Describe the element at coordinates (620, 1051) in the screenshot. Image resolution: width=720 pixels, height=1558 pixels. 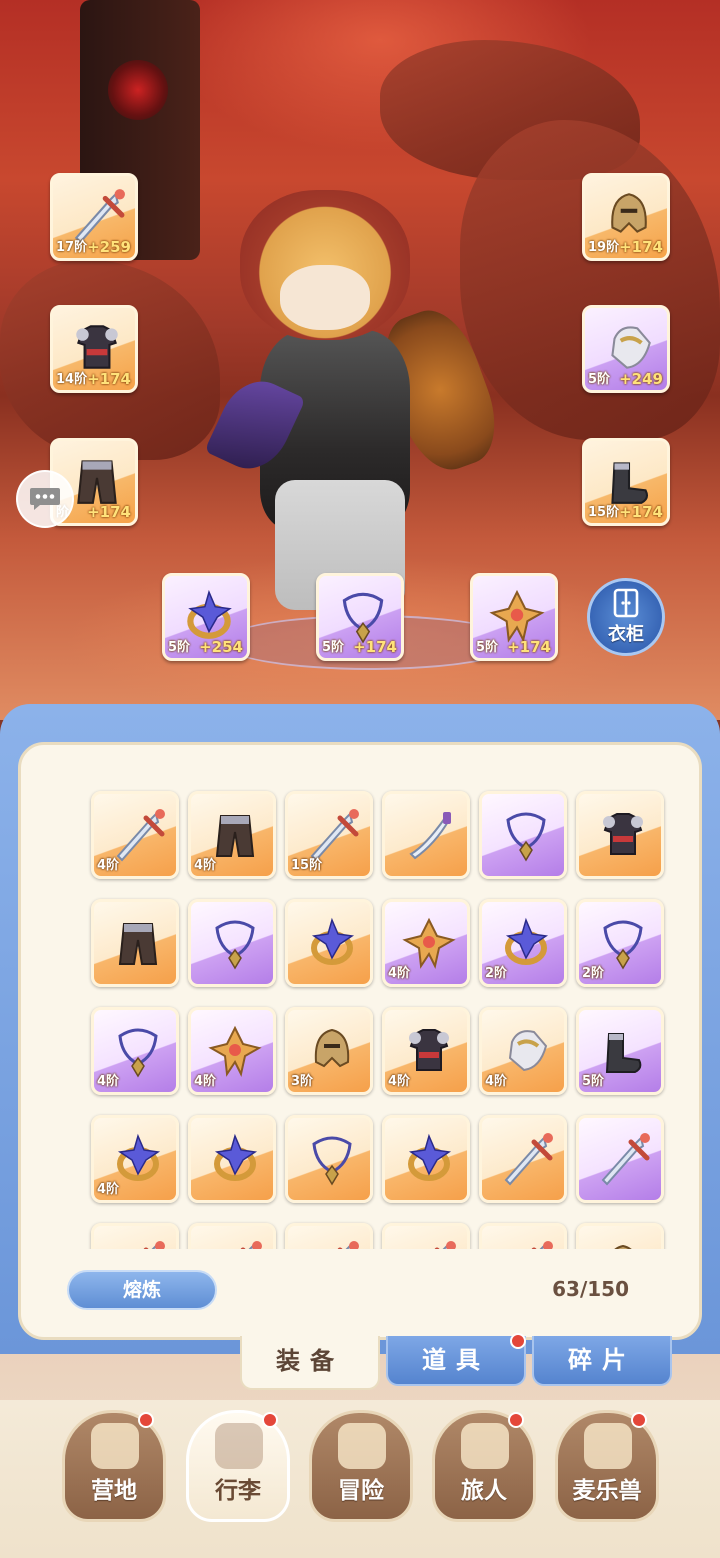
I see `bag-item: 5阶` at that location.